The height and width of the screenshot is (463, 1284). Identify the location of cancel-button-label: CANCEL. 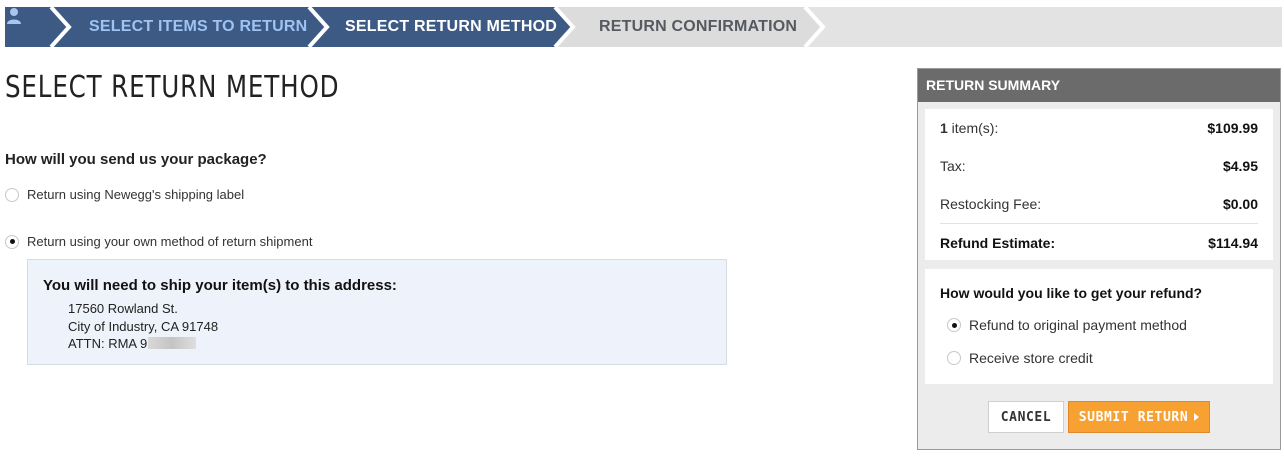
(1026, 417).